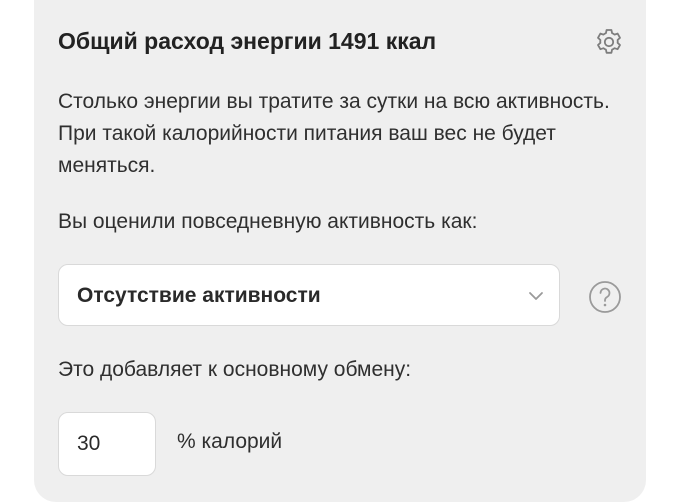 This screenshot has height=502, width=680. I want to click on adds-to-metabolism-label: Это добавляет к основному обмену:, so click(235, 369).